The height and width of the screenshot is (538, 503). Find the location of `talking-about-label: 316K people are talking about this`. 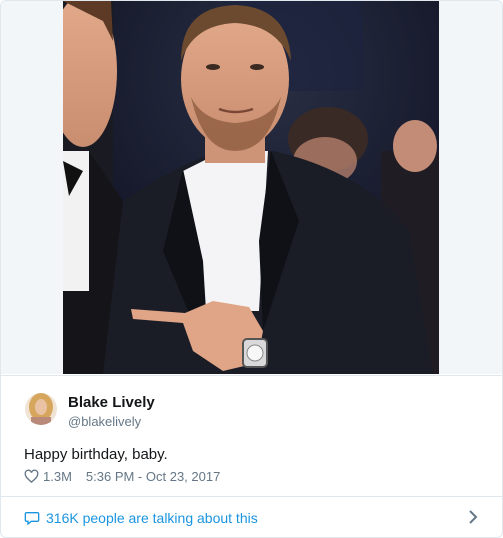

talking-about-label: 316K people are talking about this is located at coordinates (152, 518).